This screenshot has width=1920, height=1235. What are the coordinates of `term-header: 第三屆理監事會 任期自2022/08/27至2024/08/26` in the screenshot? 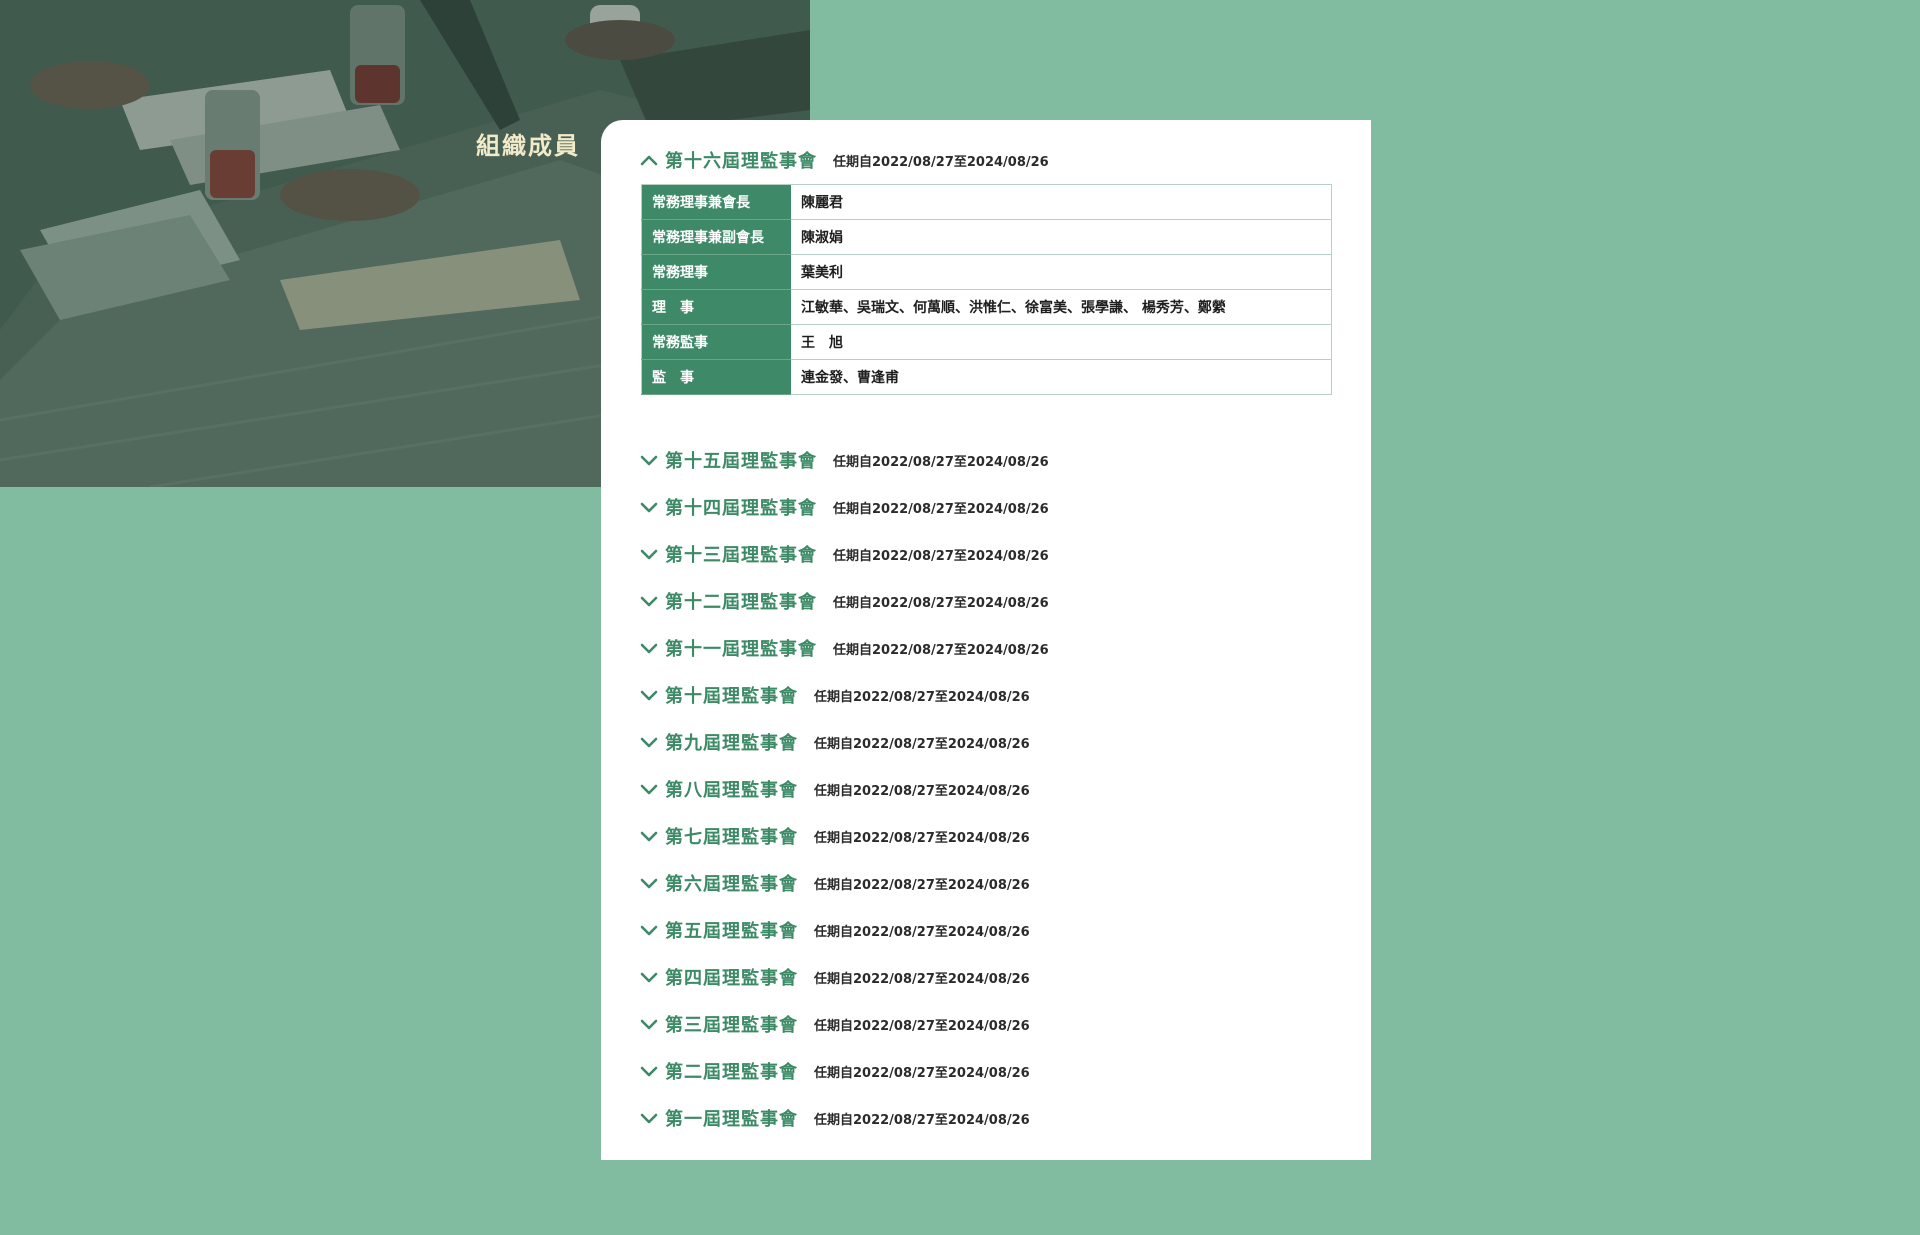 It's located at (834, 1024).